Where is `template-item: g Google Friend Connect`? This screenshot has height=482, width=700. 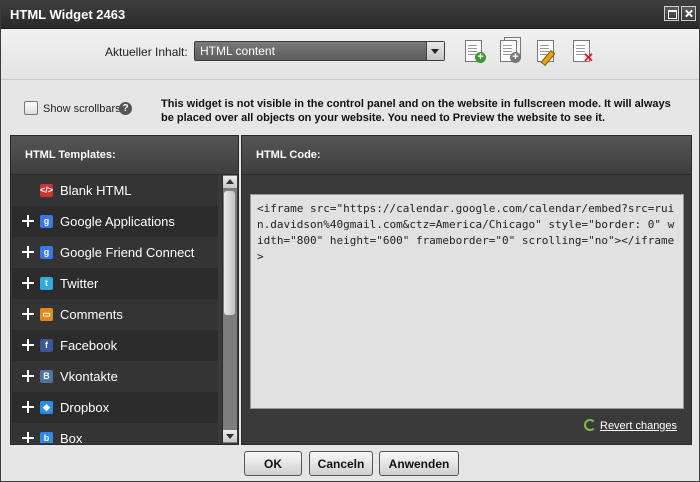 template-item: g Google Friend Connect is located at coordinates (115, 252).